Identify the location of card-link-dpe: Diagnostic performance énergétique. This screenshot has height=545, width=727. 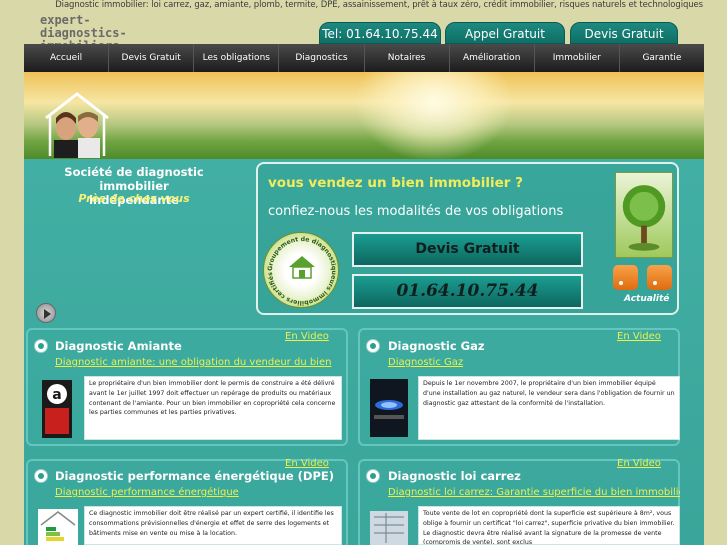
(147, 492).